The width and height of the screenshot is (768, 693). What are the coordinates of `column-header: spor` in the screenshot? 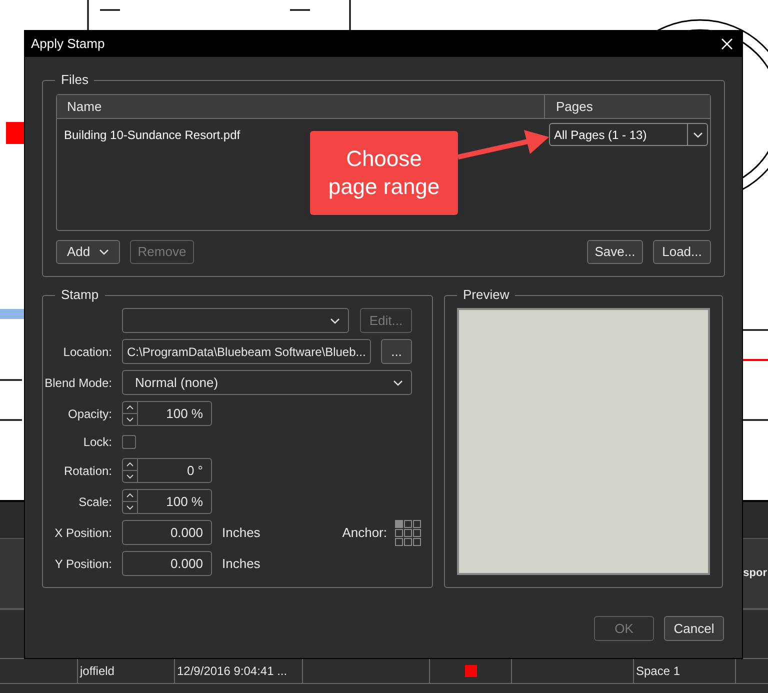 It's located at (755, 574).